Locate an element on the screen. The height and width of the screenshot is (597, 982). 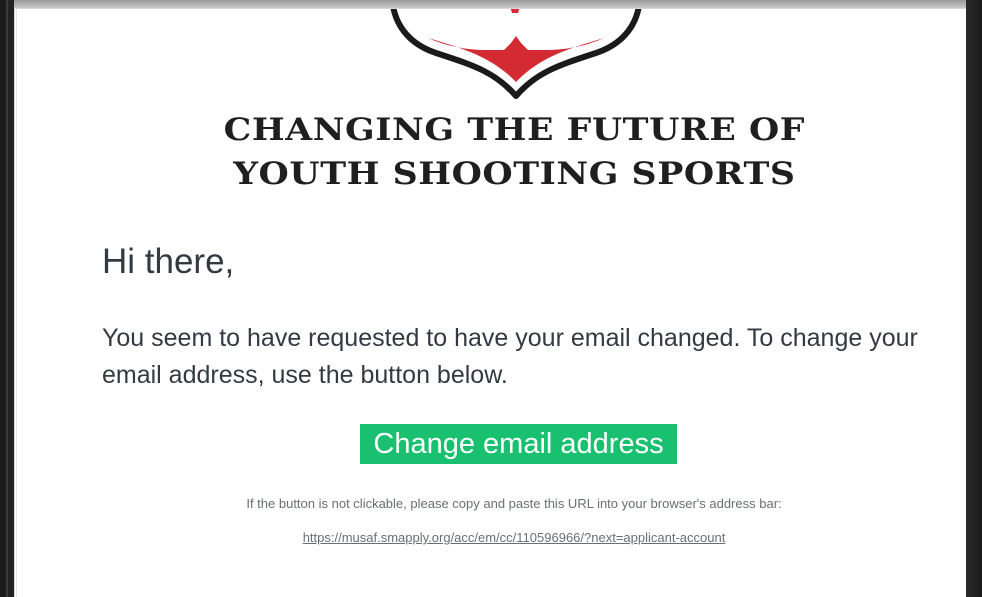
content-divider is located at coordinates (16, 302).